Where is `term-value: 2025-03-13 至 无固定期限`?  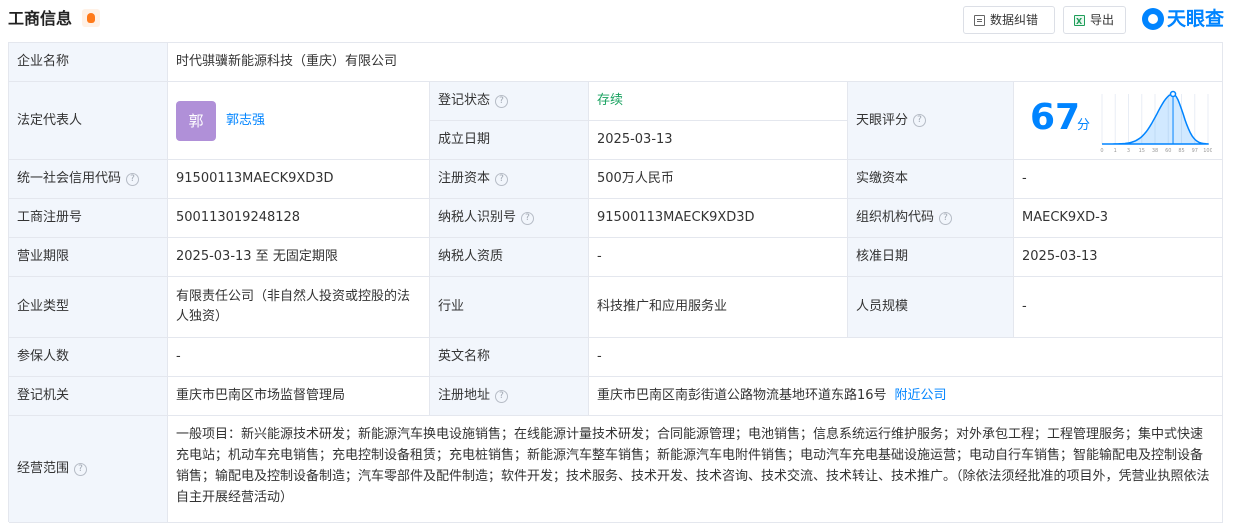 term-value: 2025-03-13 至 无固定期限 is located at coordinates (299, 257).